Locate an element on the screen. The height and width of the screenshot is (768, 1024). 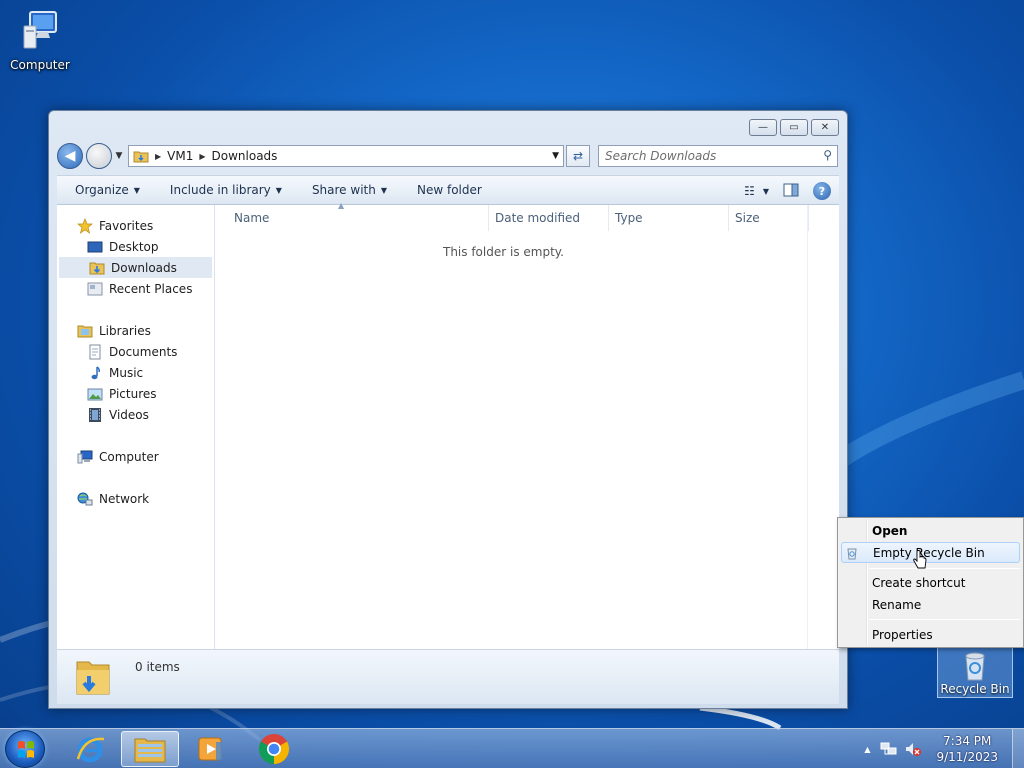
include-in-library-menu: Include in library ▼ is located at coordinates (226, 190).